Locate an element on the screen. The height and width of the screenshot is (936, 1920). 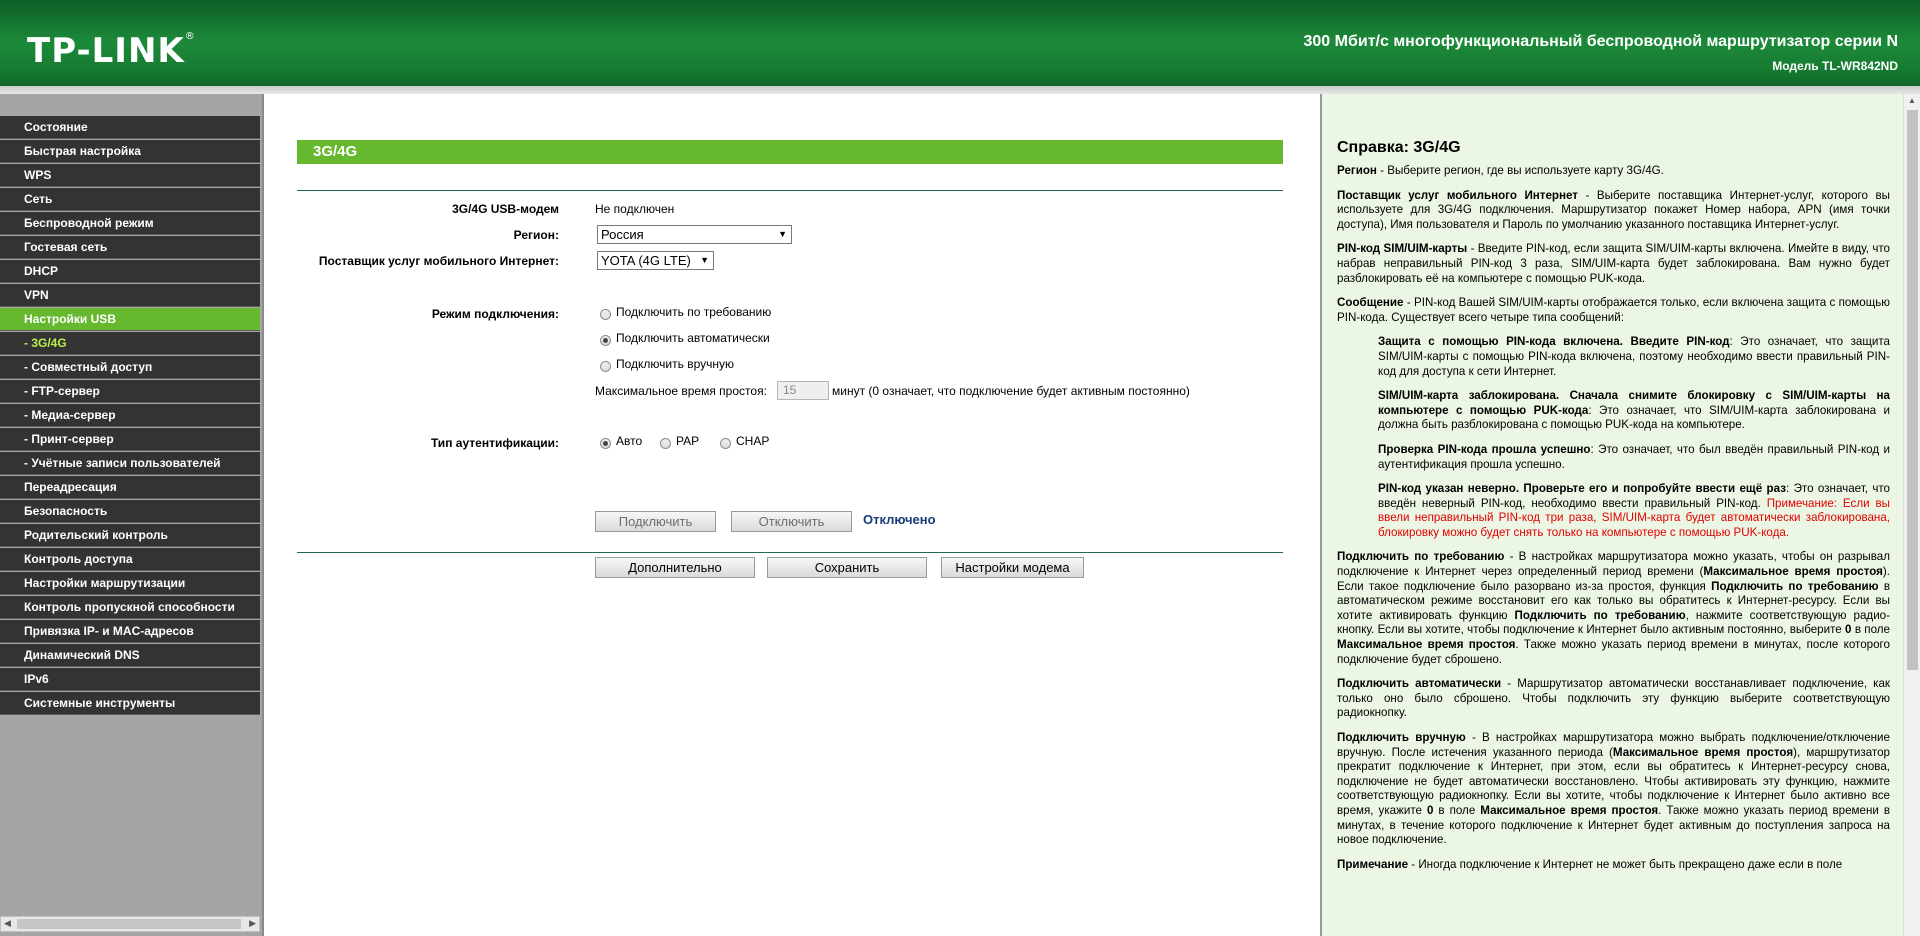
help-vertical-scrollbar: ▲ is located at coordinates (1911, 515).